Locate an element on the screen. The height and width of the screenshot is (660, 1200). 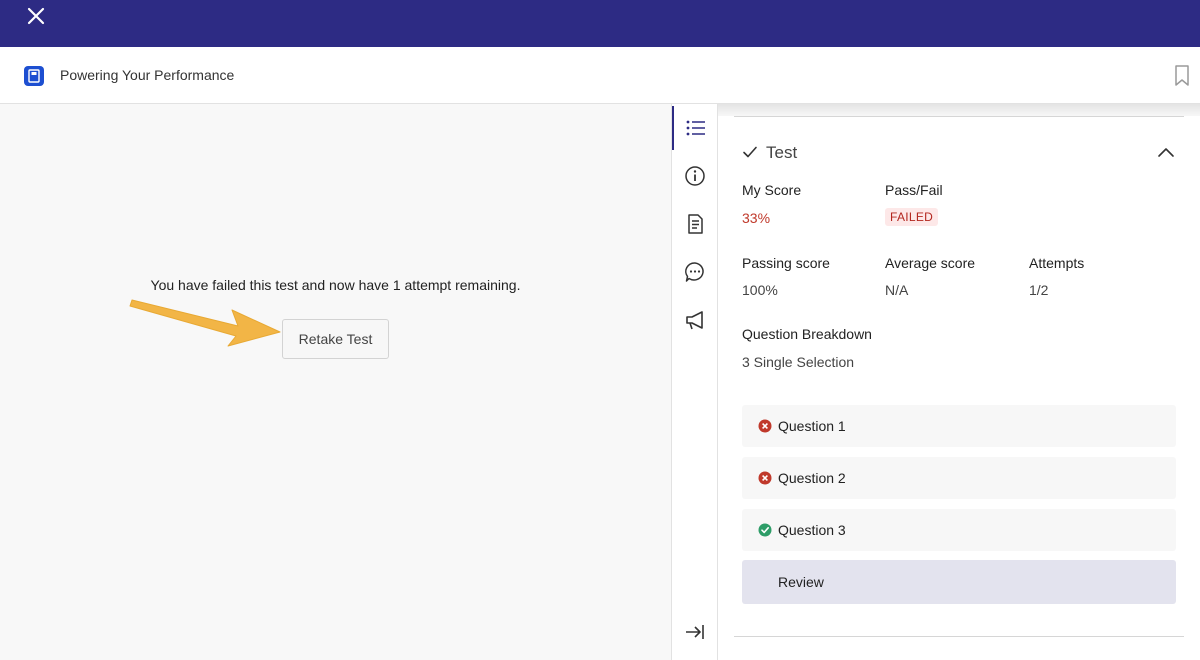
review-button: Review is located at coordinates (959, 582).